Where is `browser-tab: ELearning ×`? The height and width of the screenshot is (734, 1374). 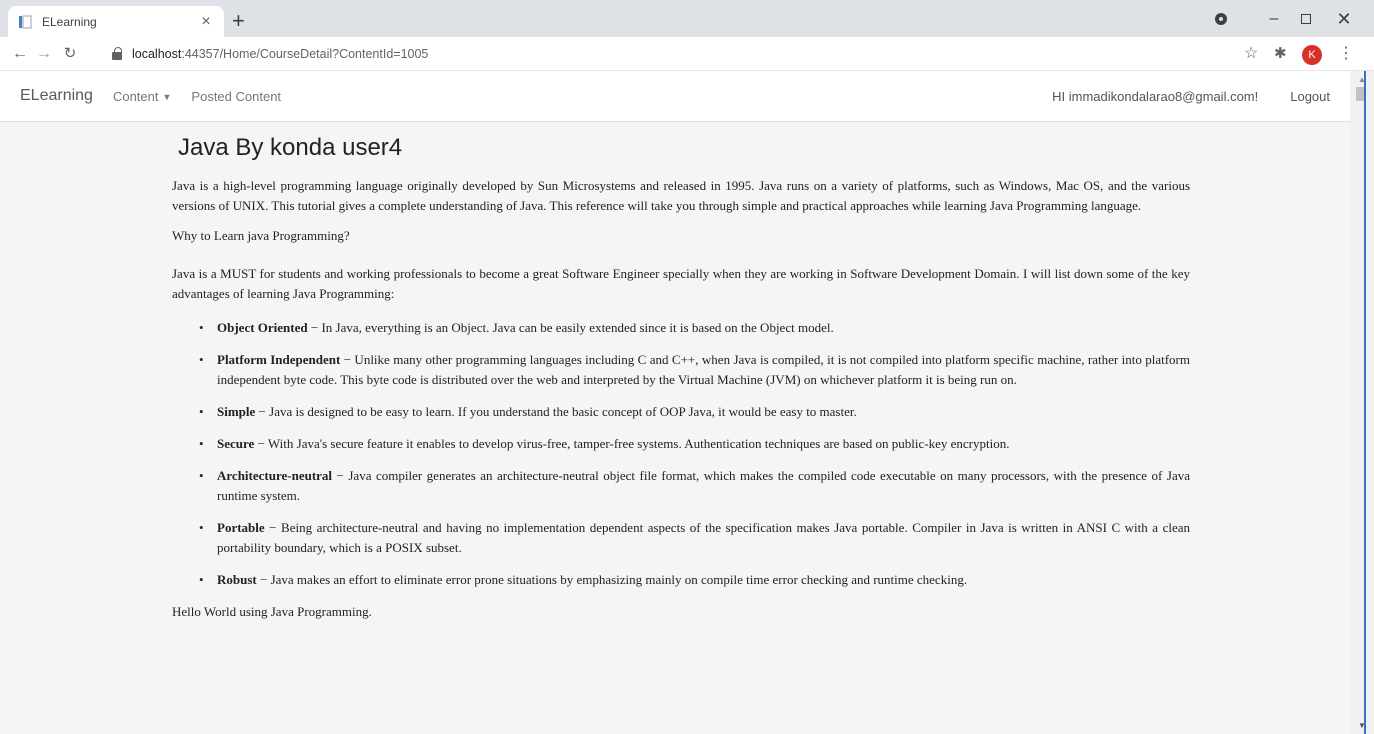
browser-tab: ELearning × is located at coordinates (116, 21).